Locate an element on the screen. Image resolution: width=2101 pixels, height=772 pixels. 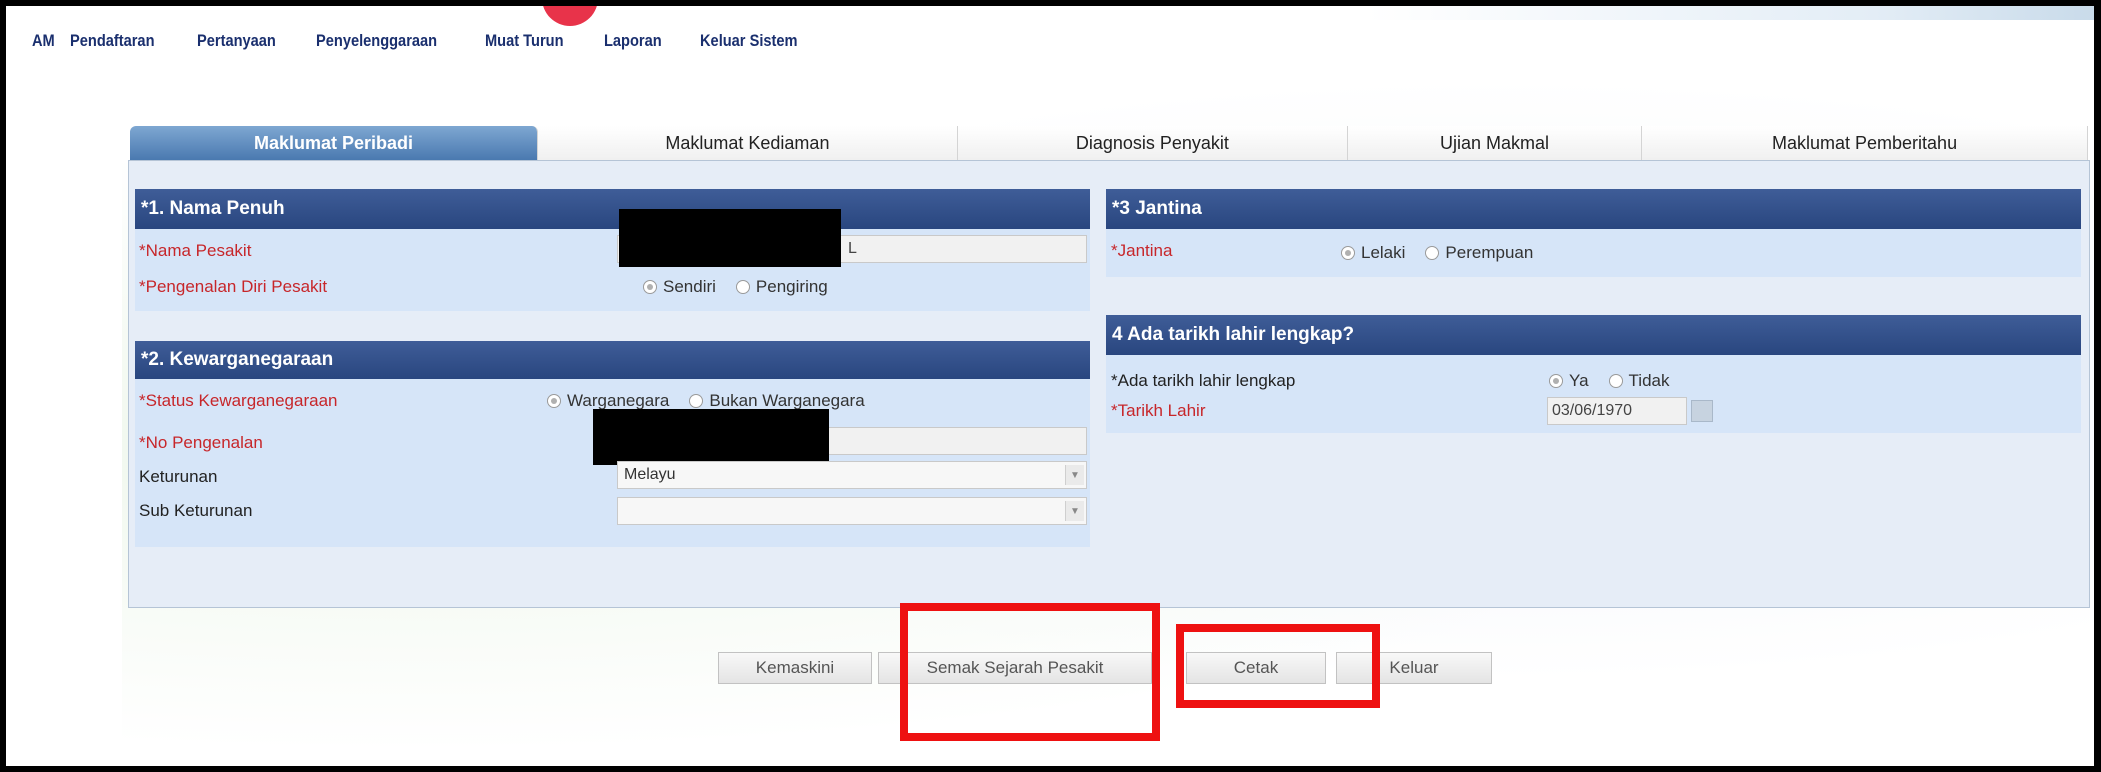
menu-item-am: AM is located at coordinates (43, 41).